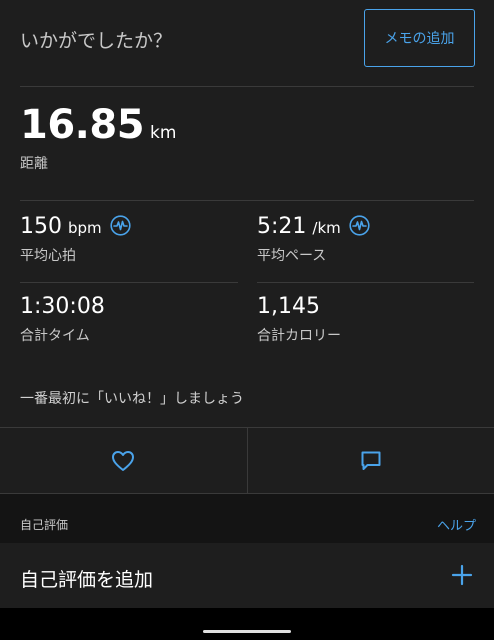 This screenshot has height=640, width=494. Describe the element at coordinates (456, 524) in the screenshot. I see `help-link: ヘルプ` at that location.